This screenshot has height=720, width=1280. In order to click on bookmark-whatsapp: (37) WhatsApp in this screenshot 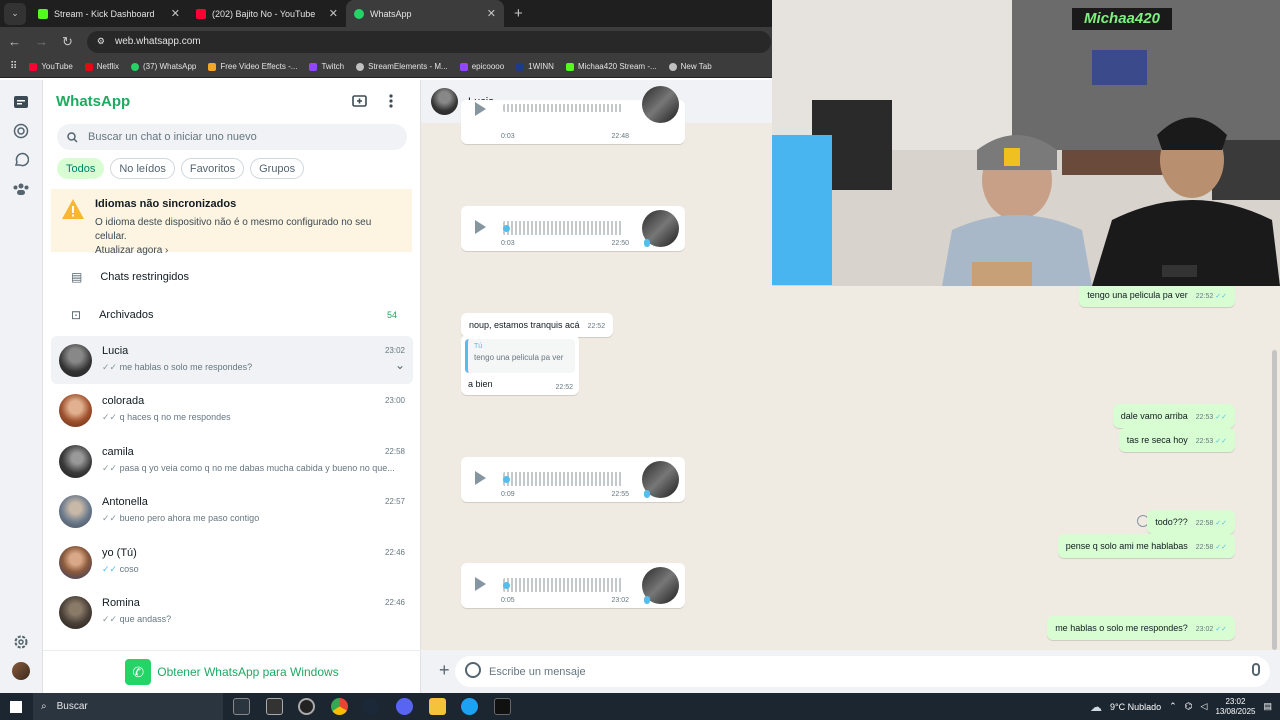, I will do `click(163, 66)`.